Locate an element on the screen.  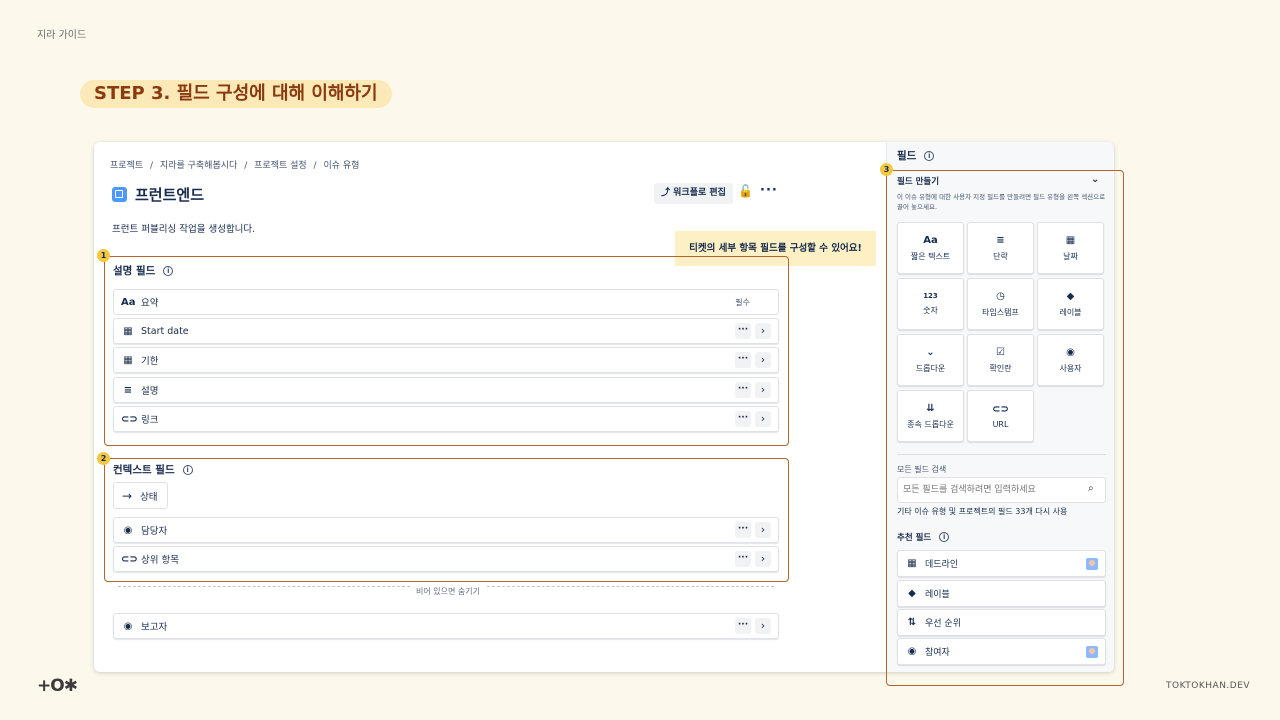
company-logo: +O✱ is located at coordinates (57, 686).